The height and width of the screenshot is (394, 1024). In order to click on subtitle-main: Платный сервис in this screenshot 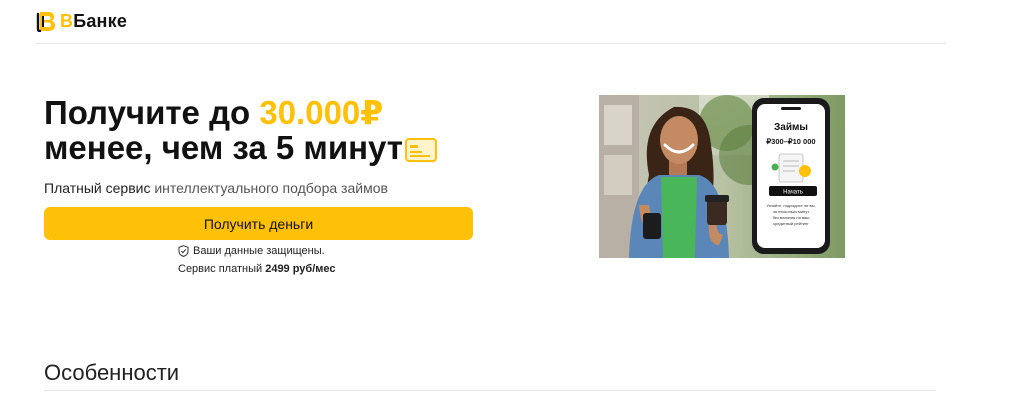, I will do `click(97, 188)`.